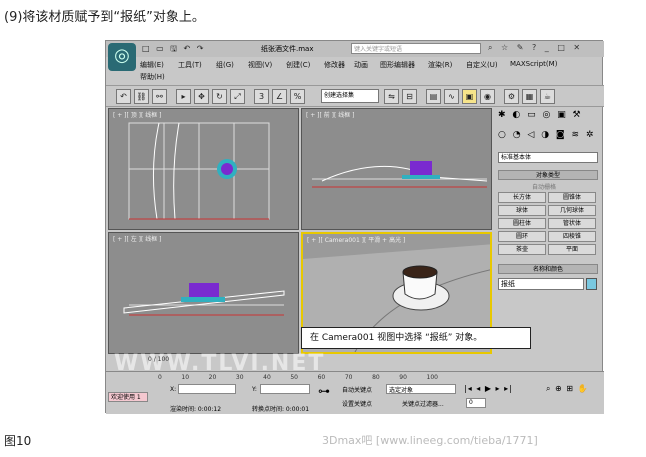 The image size is (646, 457). Describe the element at coordinates (522, 223) in the screenshot. I see `cylinder-button: 圆柱体` at that location.